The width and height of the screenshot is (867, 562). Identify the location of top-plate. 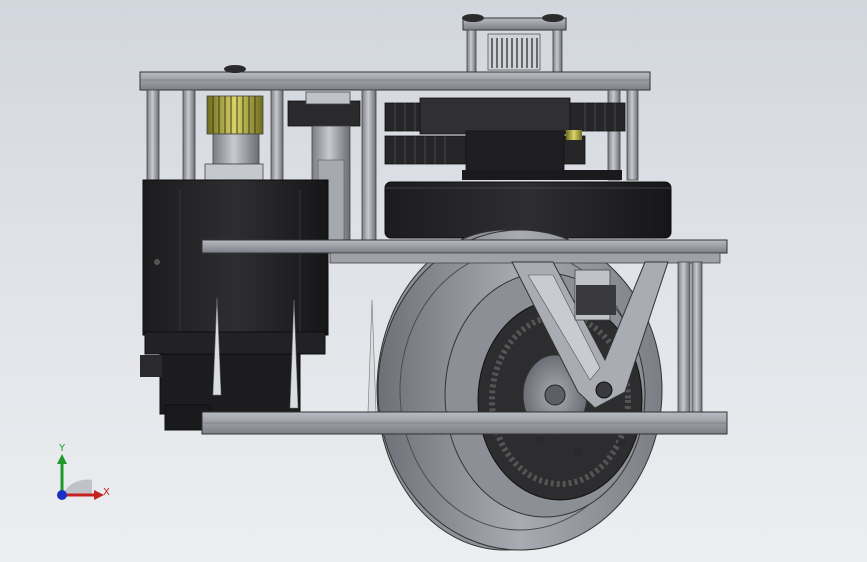
(395, 81).